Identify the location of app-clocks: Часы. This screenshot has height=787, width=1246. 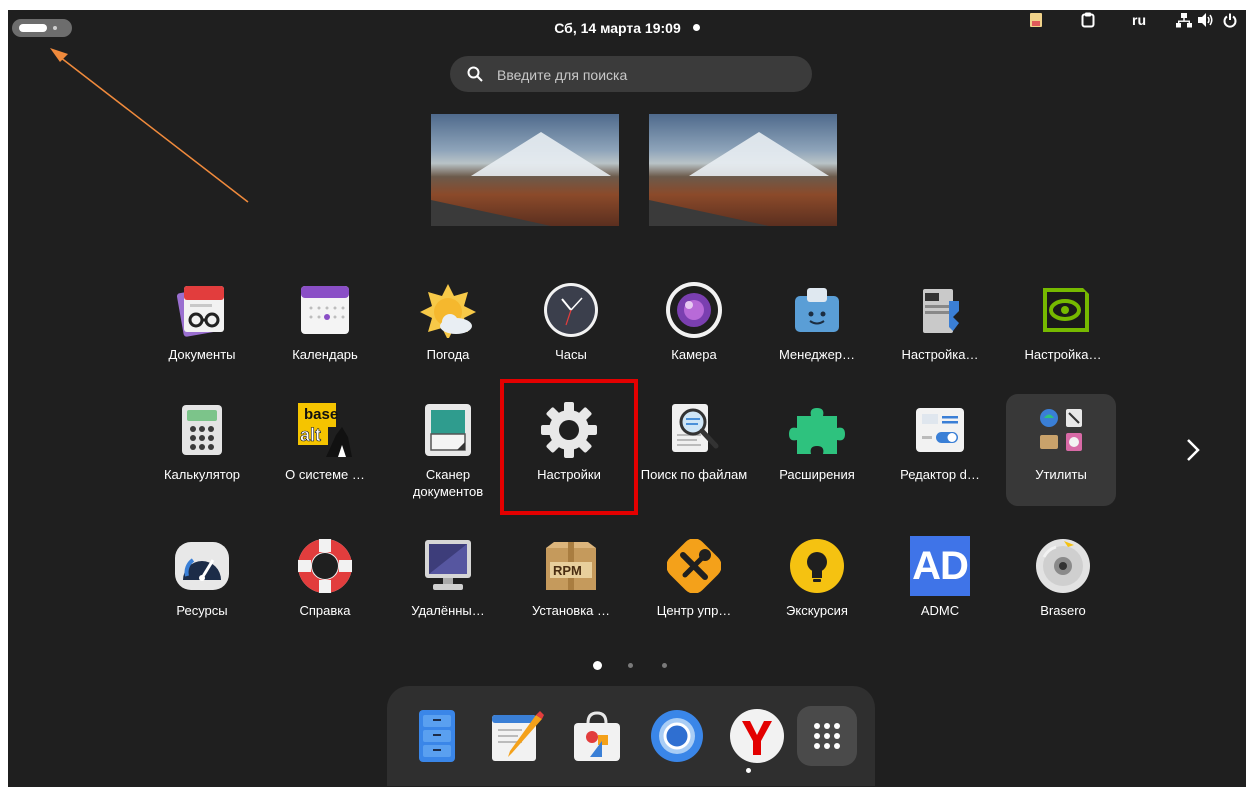
(571, 330).